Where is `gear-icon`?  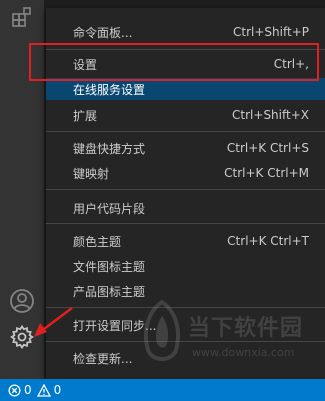 gear-icon is located at coordinates (22, 337).